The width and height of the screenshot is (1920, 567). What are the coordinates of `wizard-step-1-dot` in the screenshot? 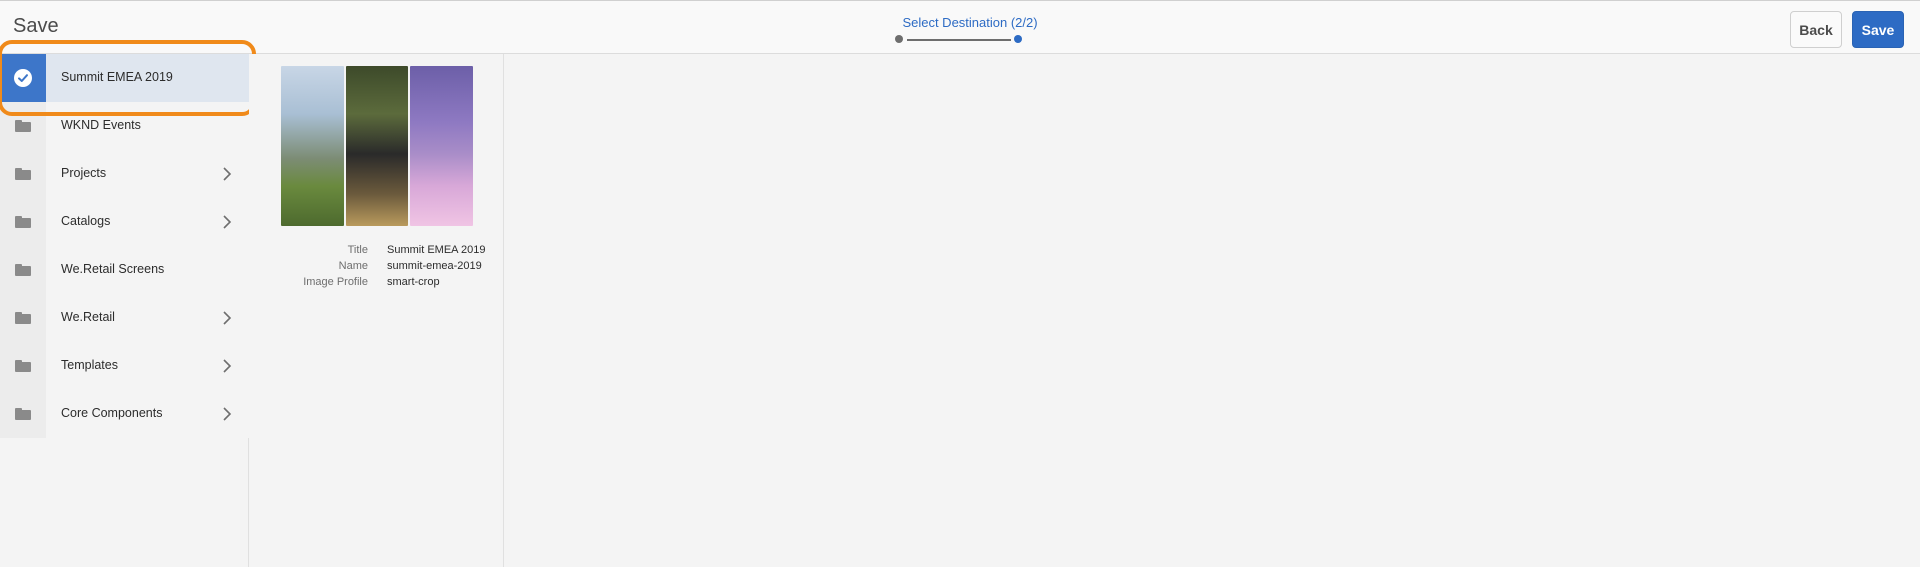 It's located at (899, 39).